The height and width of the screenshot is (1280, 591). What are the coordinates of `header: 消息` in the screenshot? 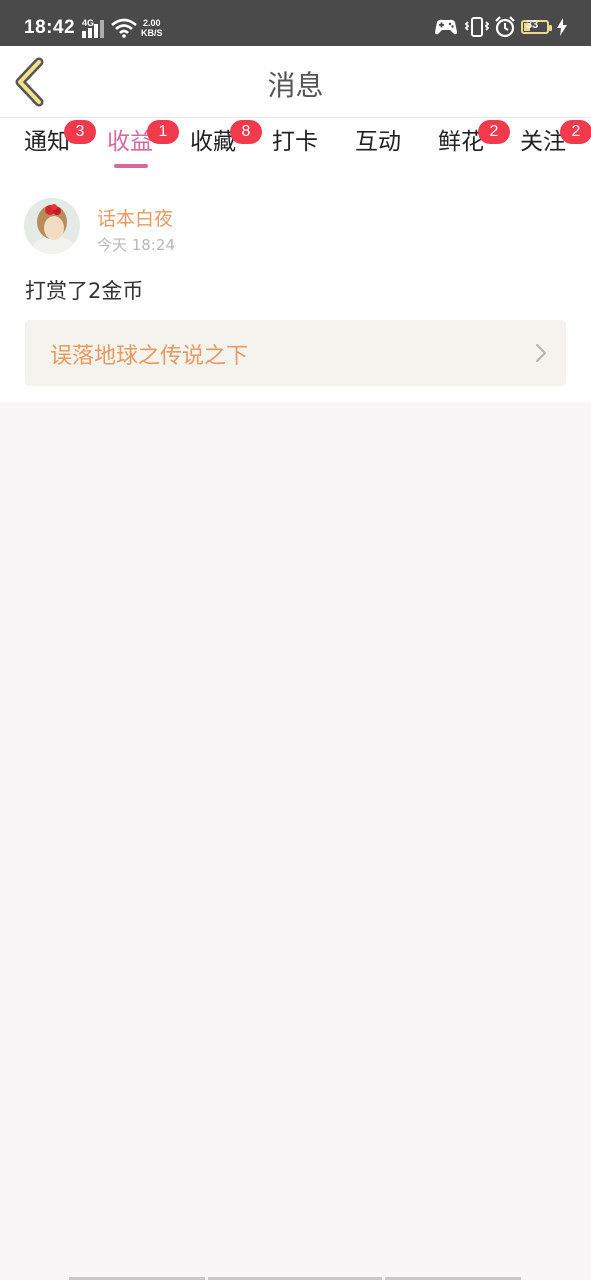 It's located at (295, 82).